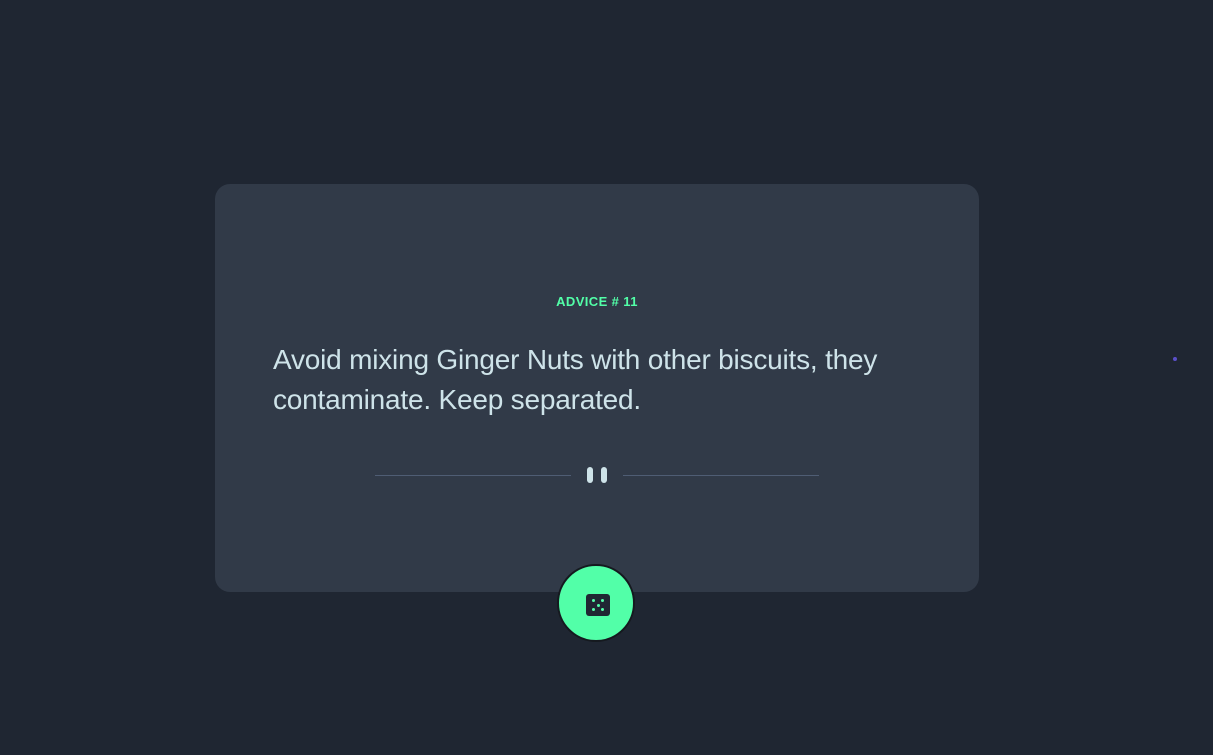  I want to click on divider-line-right, so click(721, 475).